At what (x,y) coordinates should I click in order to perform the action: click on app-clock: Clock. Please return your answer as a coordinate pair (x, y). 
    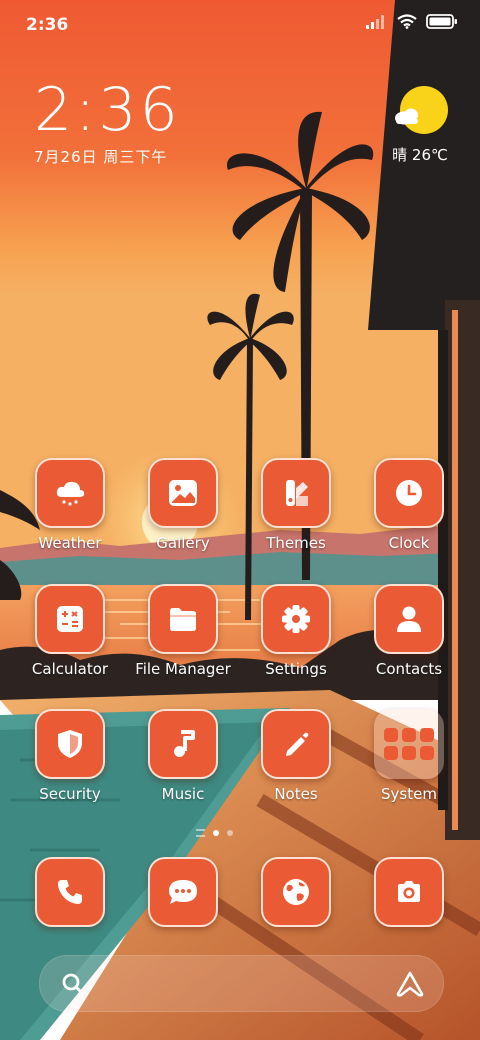
    Looking at the image, I should click on (409, 505).